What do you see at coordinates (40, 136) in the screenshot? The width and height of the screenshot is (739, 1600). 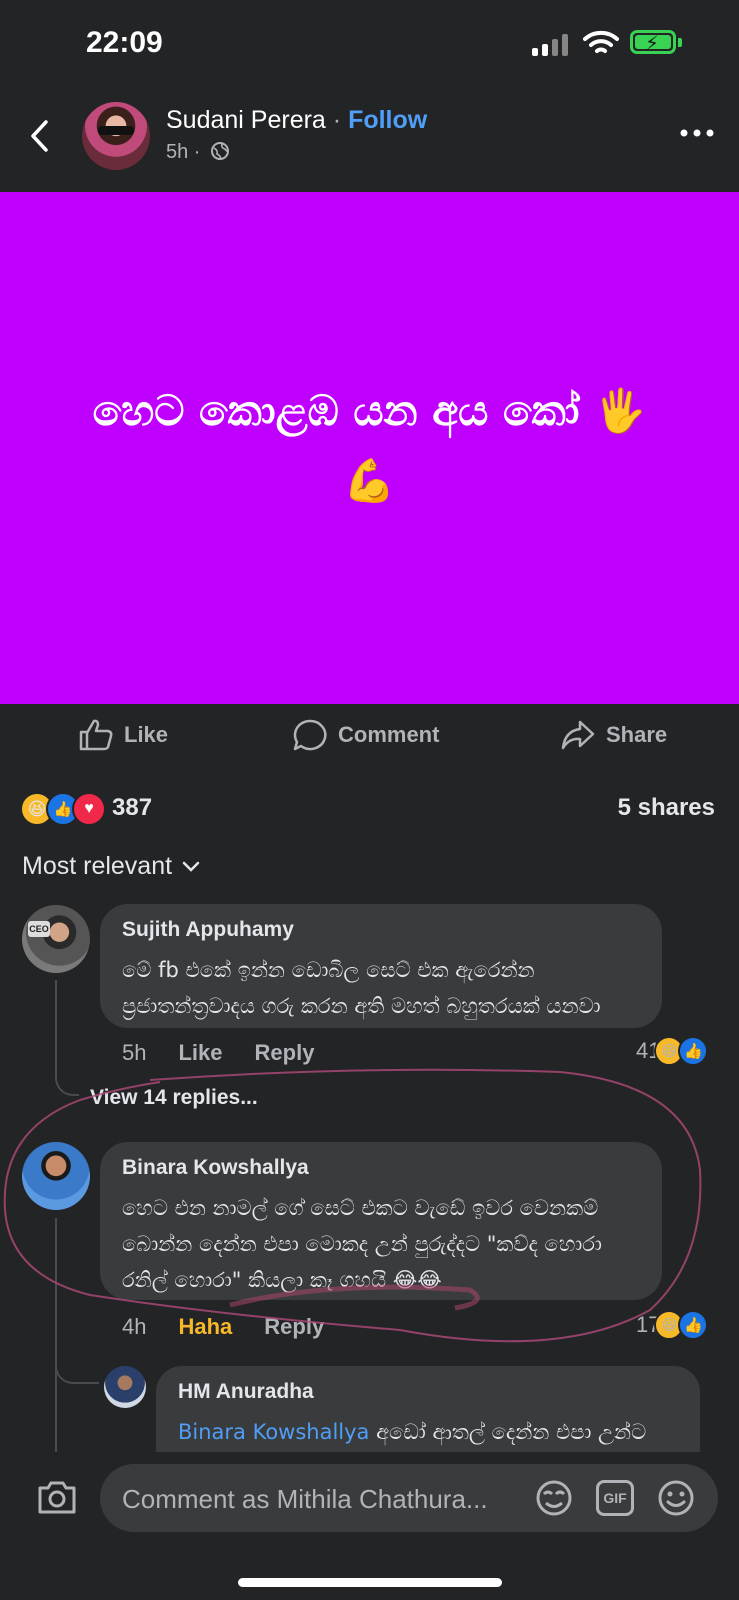 I see `back-arrow-icon` at bounding box center [40, 136].